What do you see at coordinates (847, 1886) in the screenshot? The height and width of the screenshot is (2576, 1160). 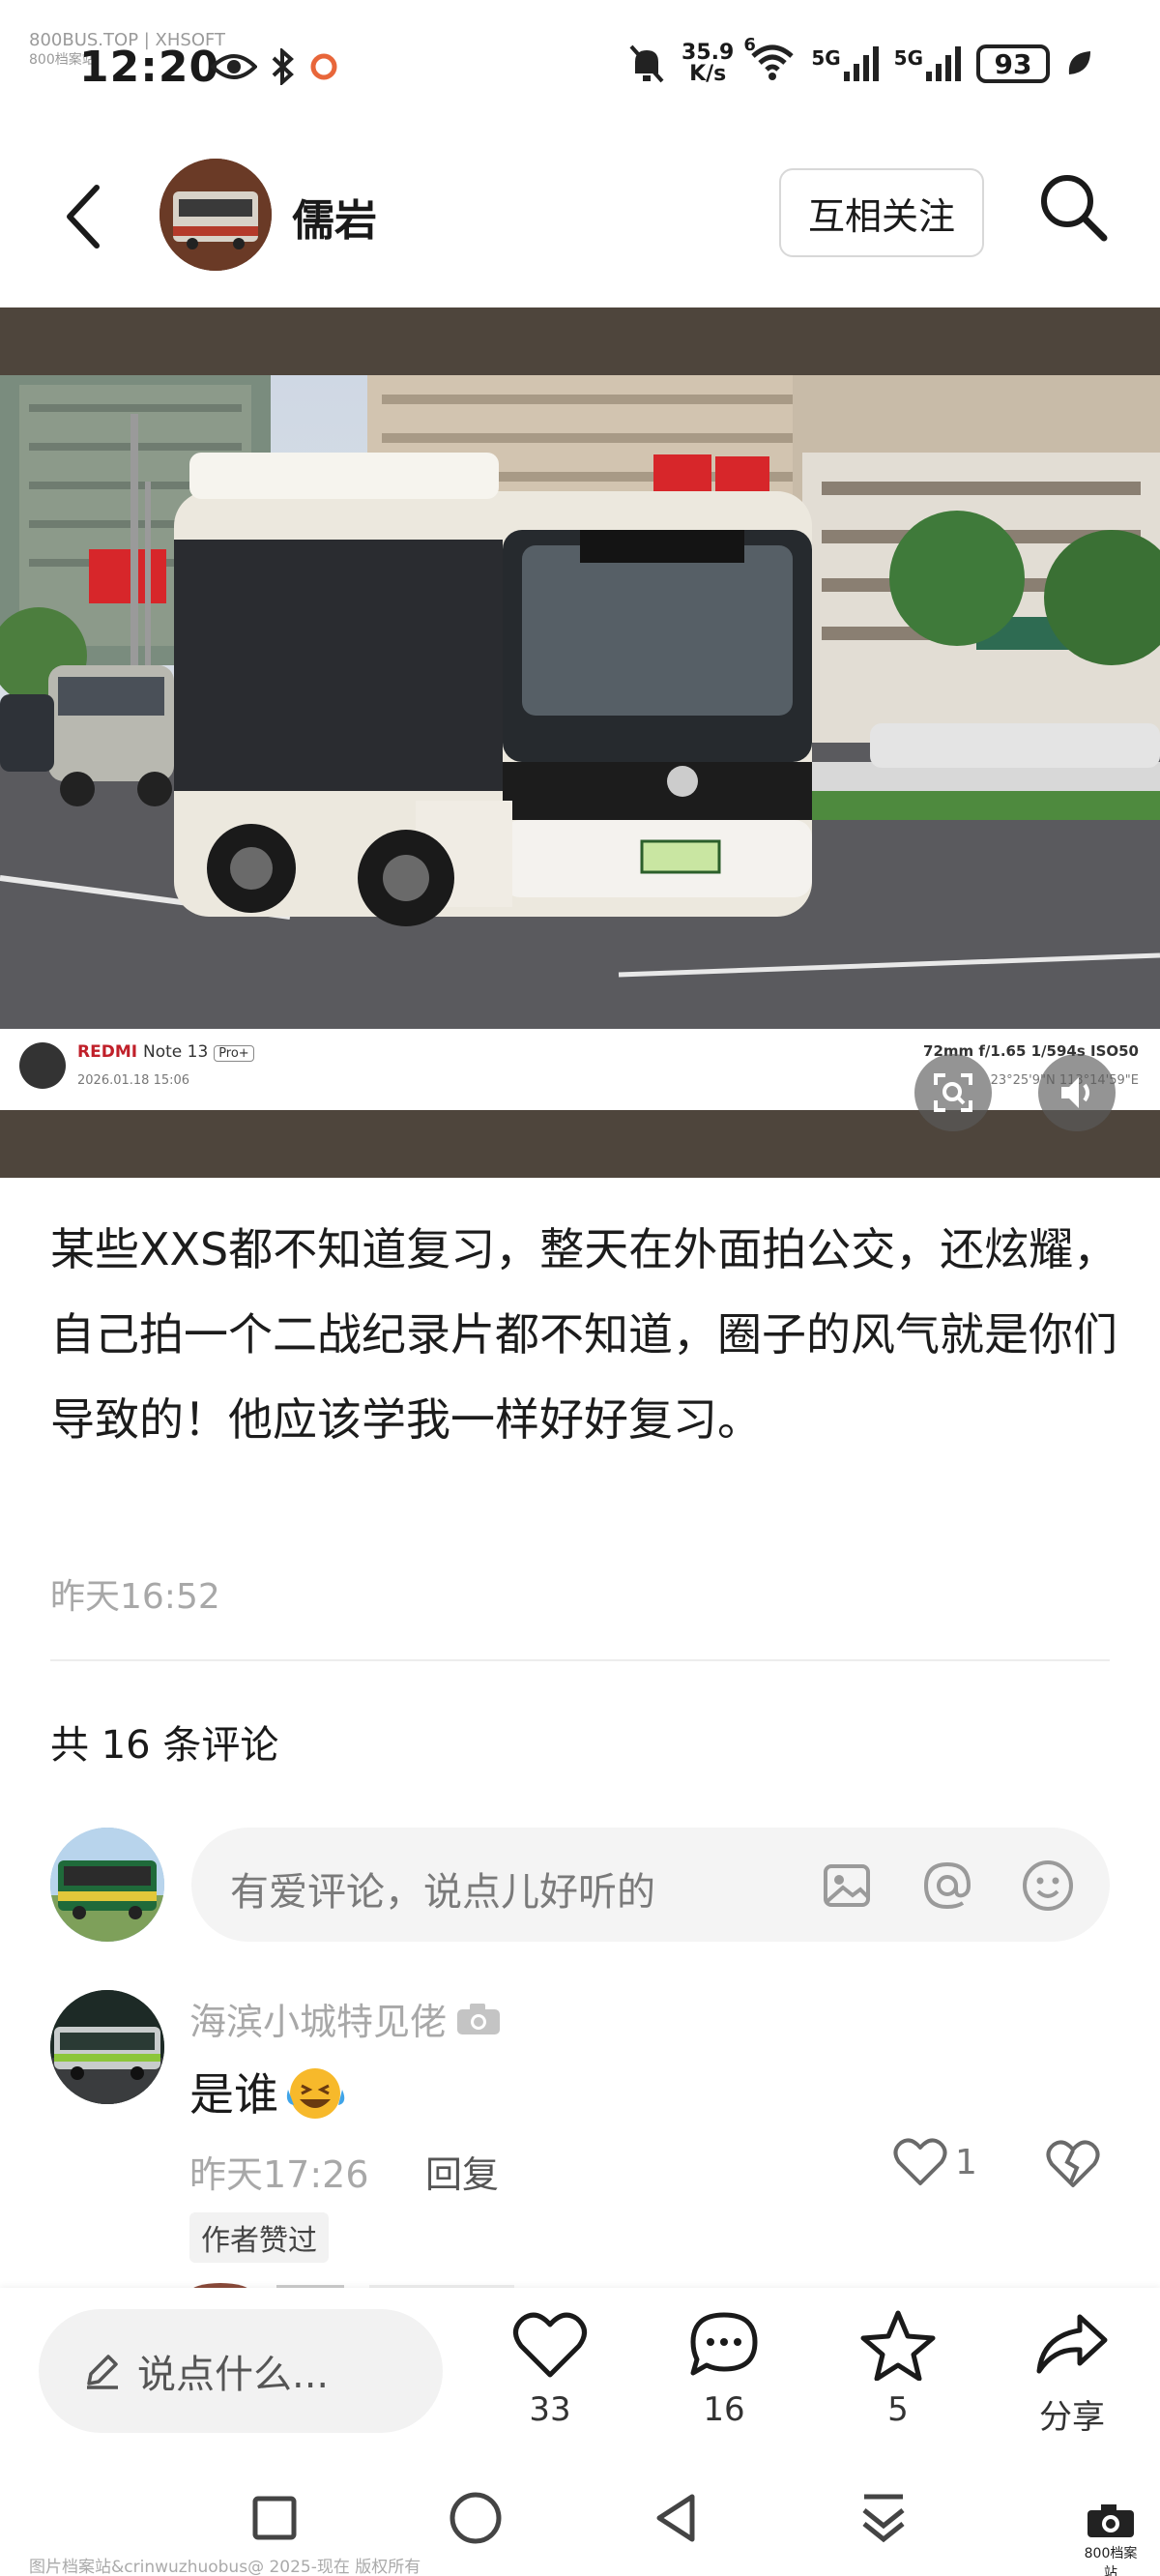 I see `image-icon` at bounding box center [847, 1886].